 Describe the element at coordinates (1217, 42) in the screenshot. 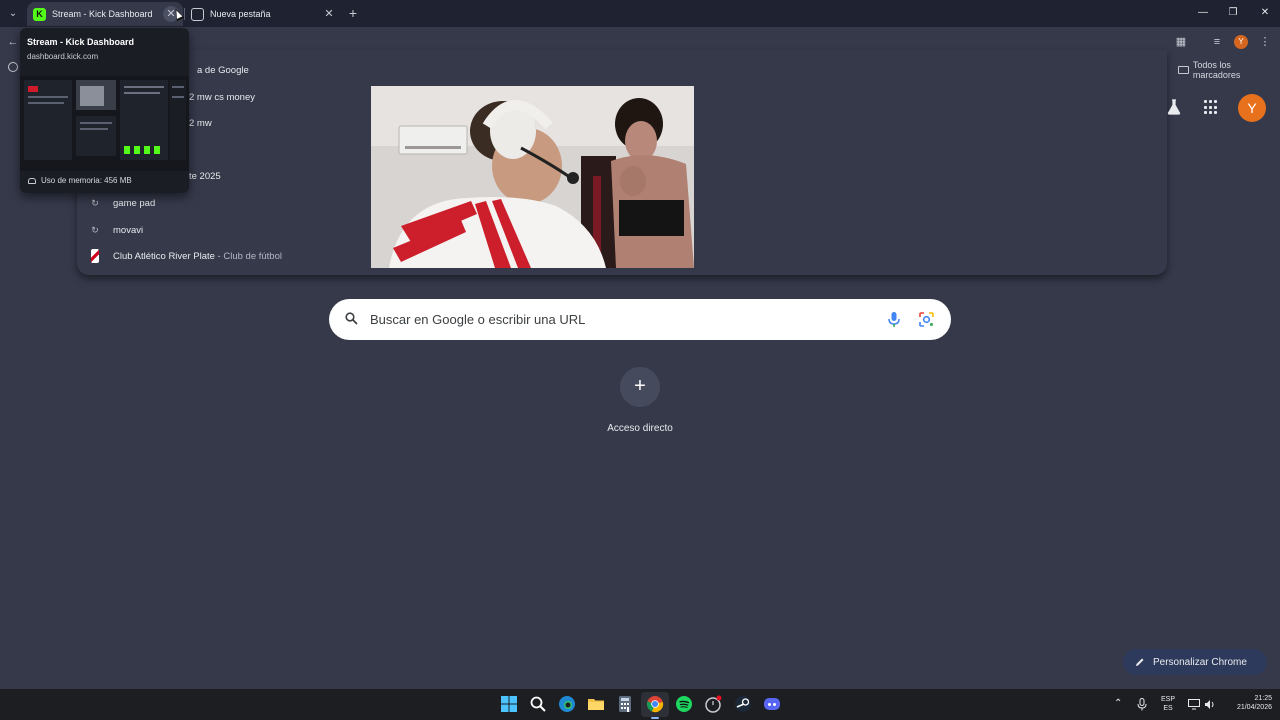

I see `media-control-icon: ≡` at that location.